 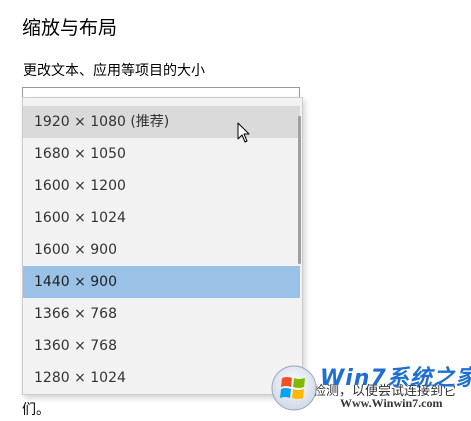 What do you see at coordinates (161, 346) in the screenshot?
I see `resolution-option: 1360 × 768` at bounding box center [161, 346].